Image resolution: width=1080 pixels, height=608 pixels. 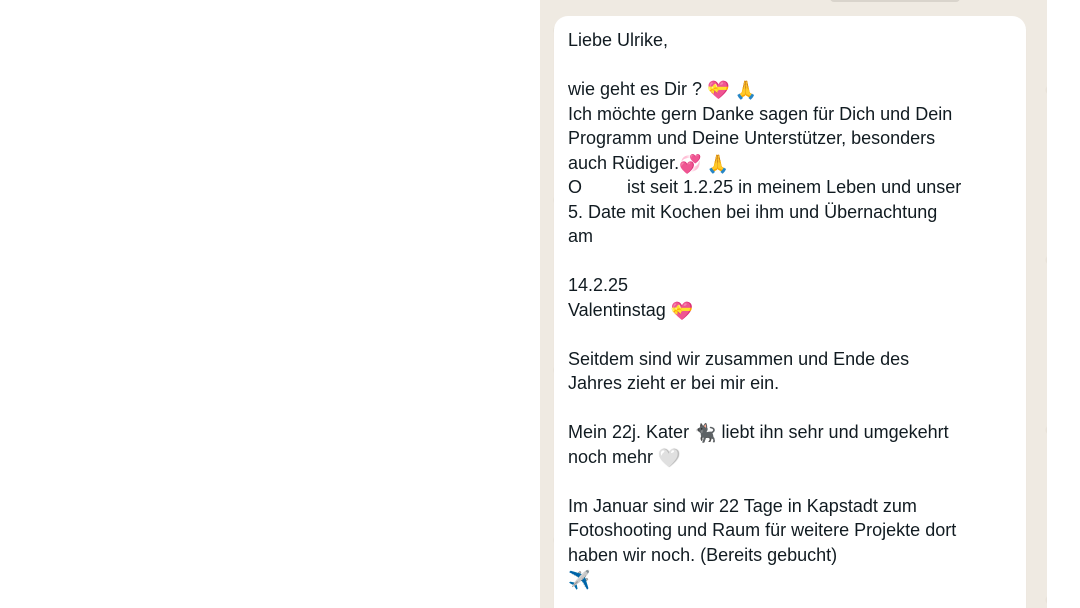 I want to click on message-line: Seitdem sind wir zusammen und Ende des, so click(x=739, y=358).